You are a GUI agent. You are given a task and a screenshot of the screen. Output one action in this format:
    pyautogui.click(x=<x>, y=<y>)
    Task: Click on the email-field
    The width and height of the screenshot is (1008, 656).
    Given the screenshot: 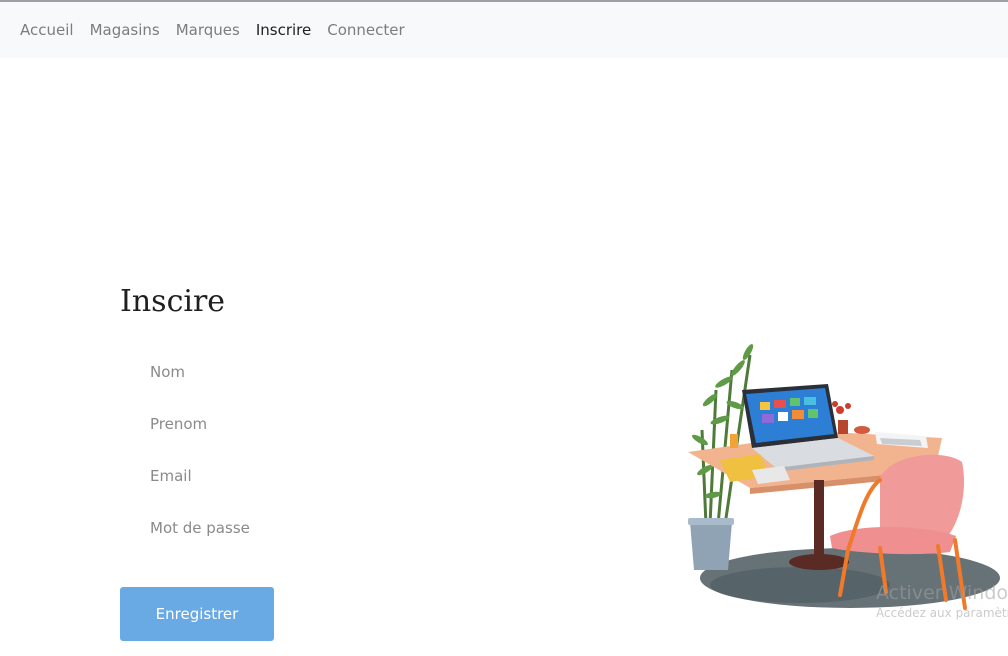 What is the action you would take?
    pyautogui.click(x=270, y=476)
    